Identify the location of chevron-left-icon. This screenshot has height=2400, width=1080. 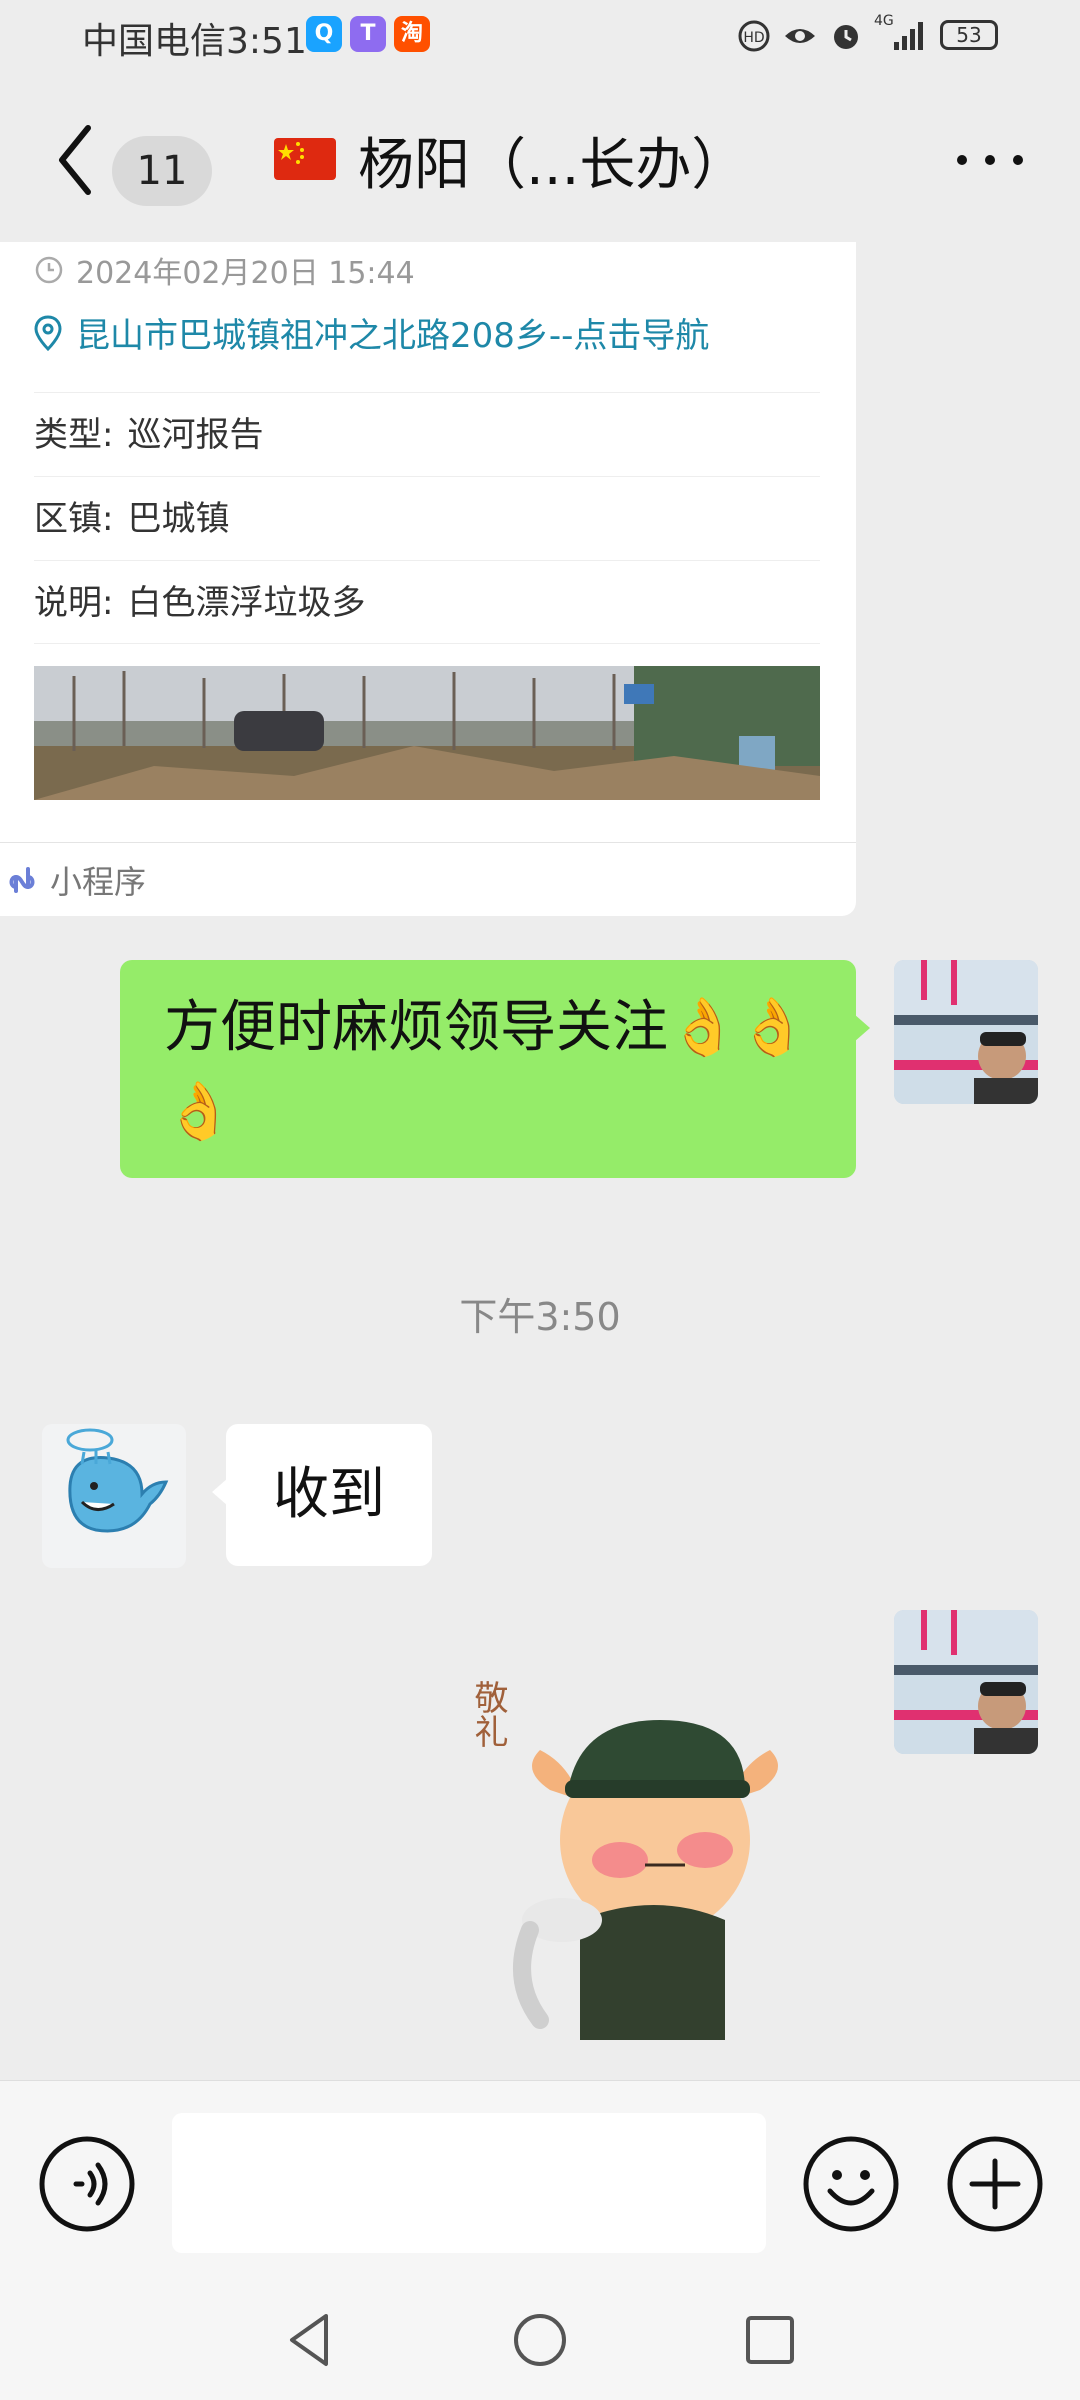
(75, 160).